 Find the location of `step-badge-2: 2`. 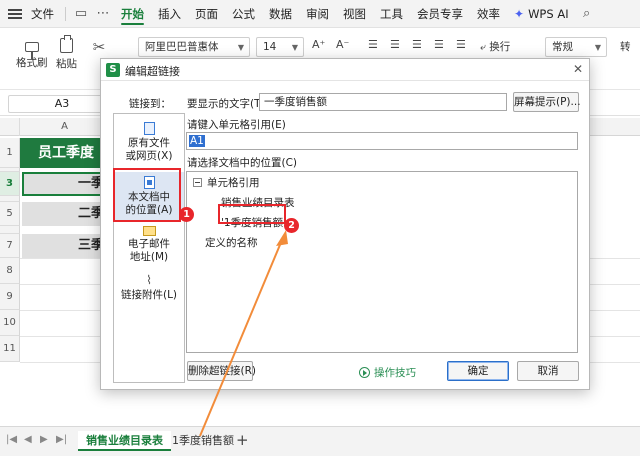

step-badge-2: 2 is located at coordinates (291, 225).